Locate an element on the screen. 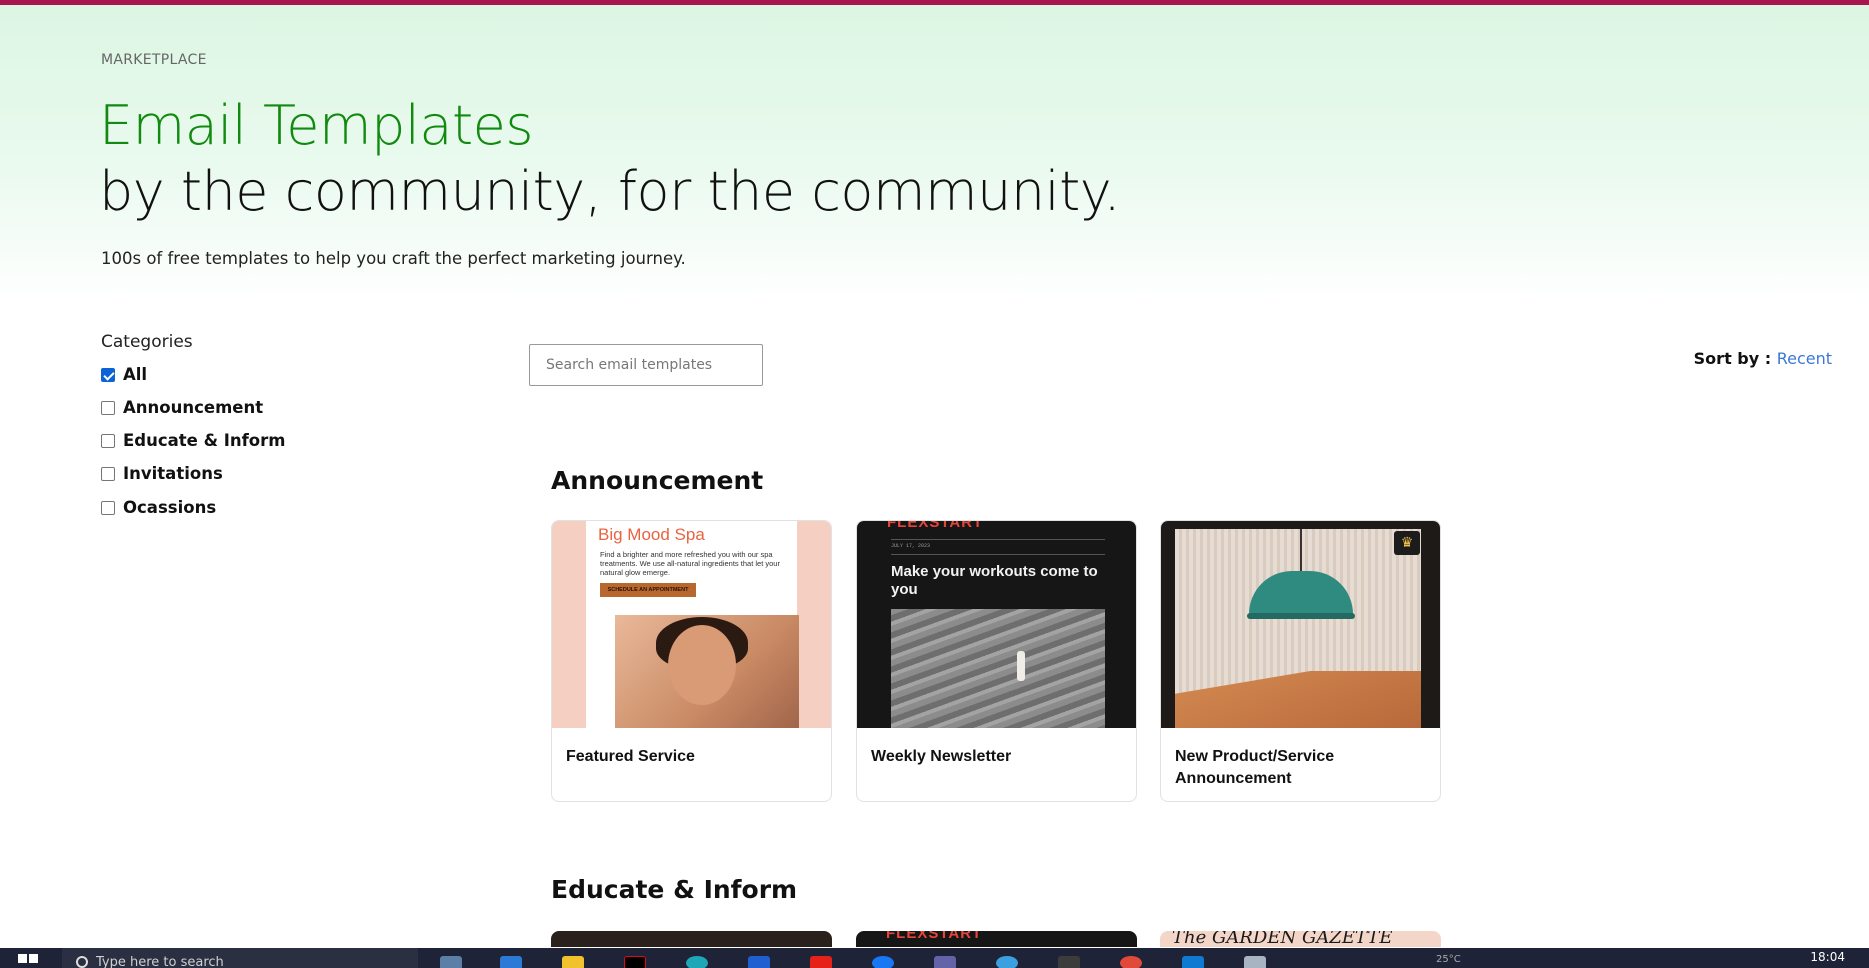  os-taskbar: Type here to search 25°C 18:04 is located at coordinates (934, 958).